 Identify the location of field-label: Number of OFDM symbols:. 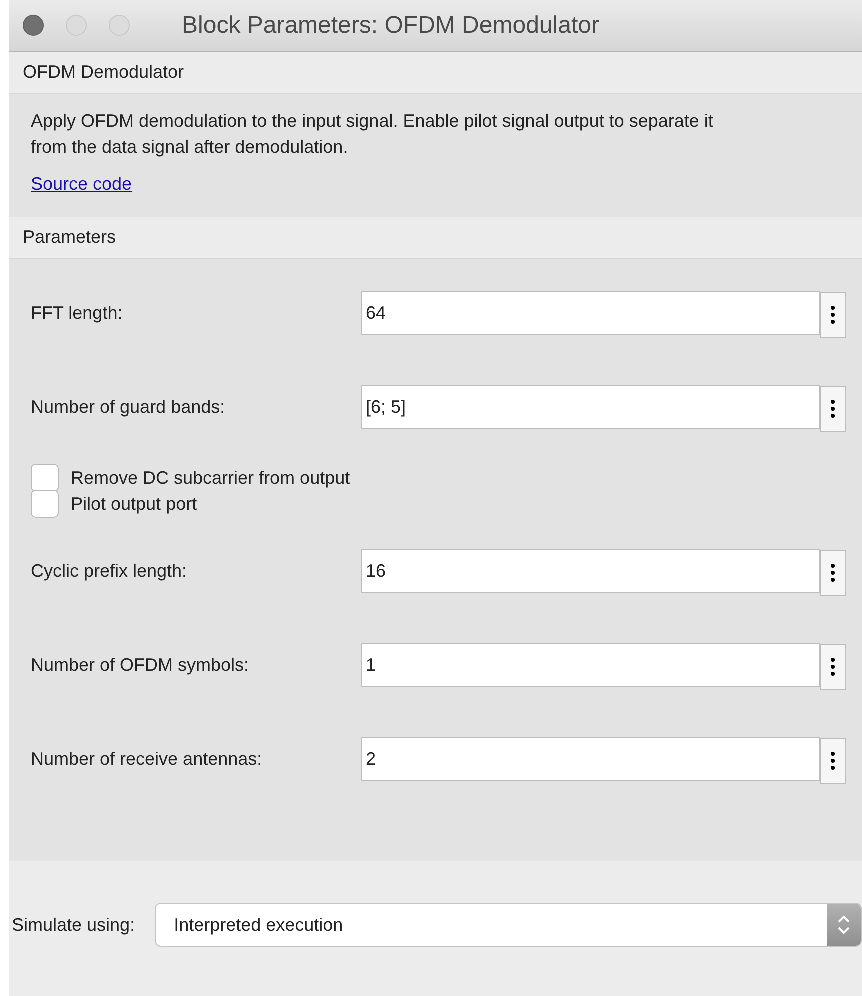
(140, 665).